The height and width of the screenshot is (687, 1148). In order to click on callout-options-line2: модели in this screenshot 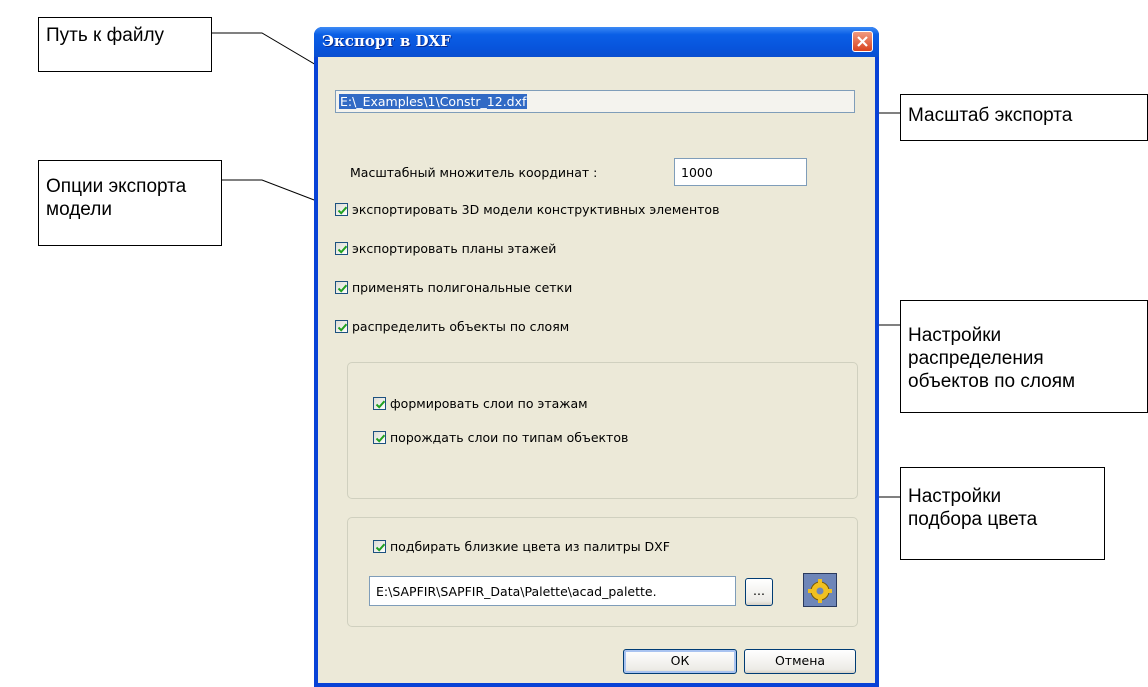, I will do `click(79, 209)`.